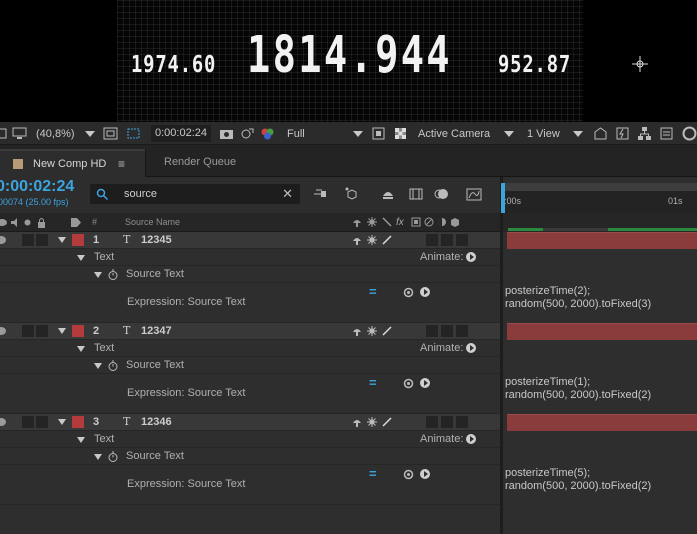  Describe the element at coordinates (400, 133) in the screenshot. I see `transparency-grid-icon` at that location.